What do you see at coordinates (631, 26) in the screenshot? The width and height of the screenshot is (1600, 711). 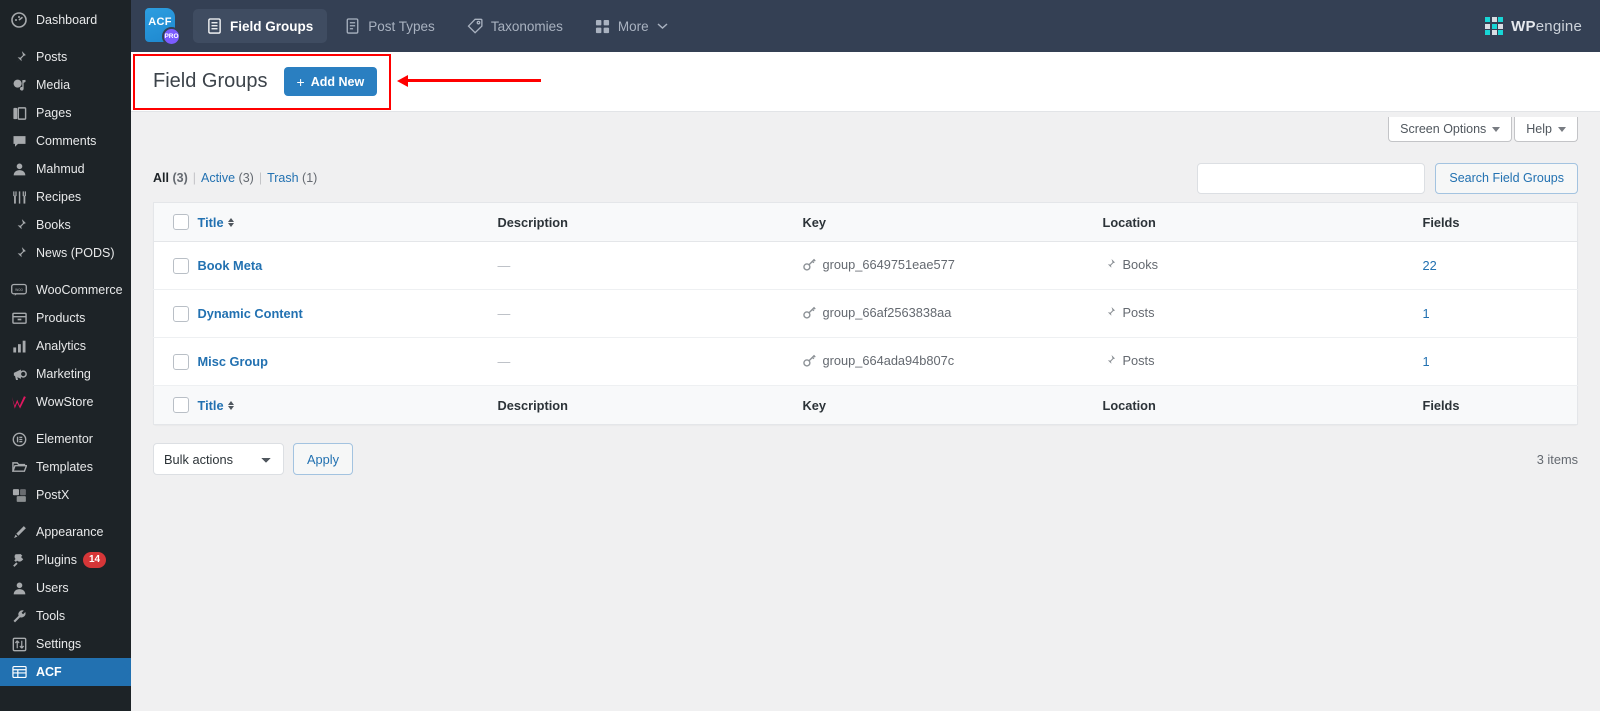 I see `tab-more: More` at bounding box center [631, 26].